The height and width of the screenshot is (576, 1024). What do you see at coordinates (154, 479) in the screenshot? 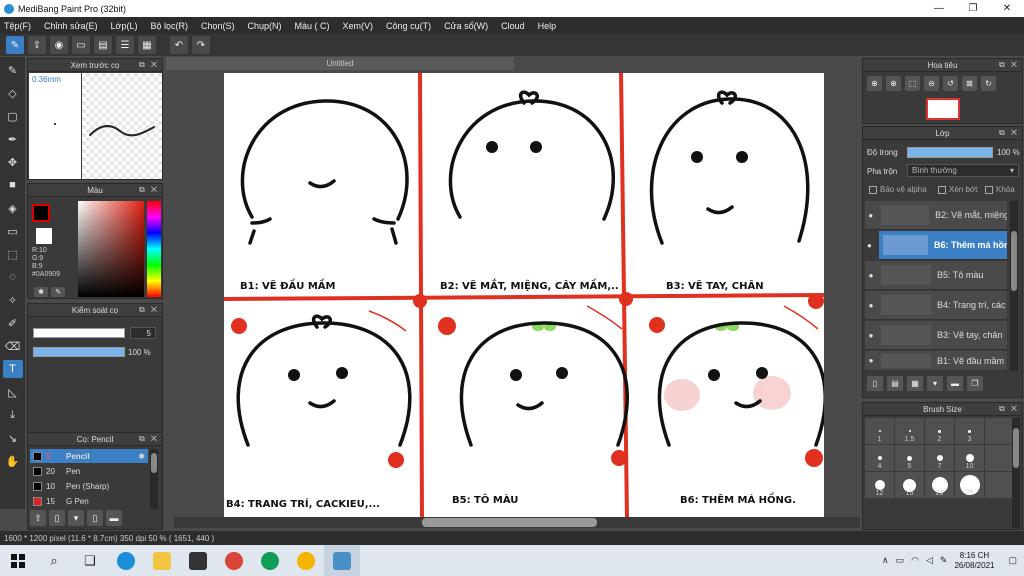
I see `brush-list-scrollbar` at bounding box center [154, 479].